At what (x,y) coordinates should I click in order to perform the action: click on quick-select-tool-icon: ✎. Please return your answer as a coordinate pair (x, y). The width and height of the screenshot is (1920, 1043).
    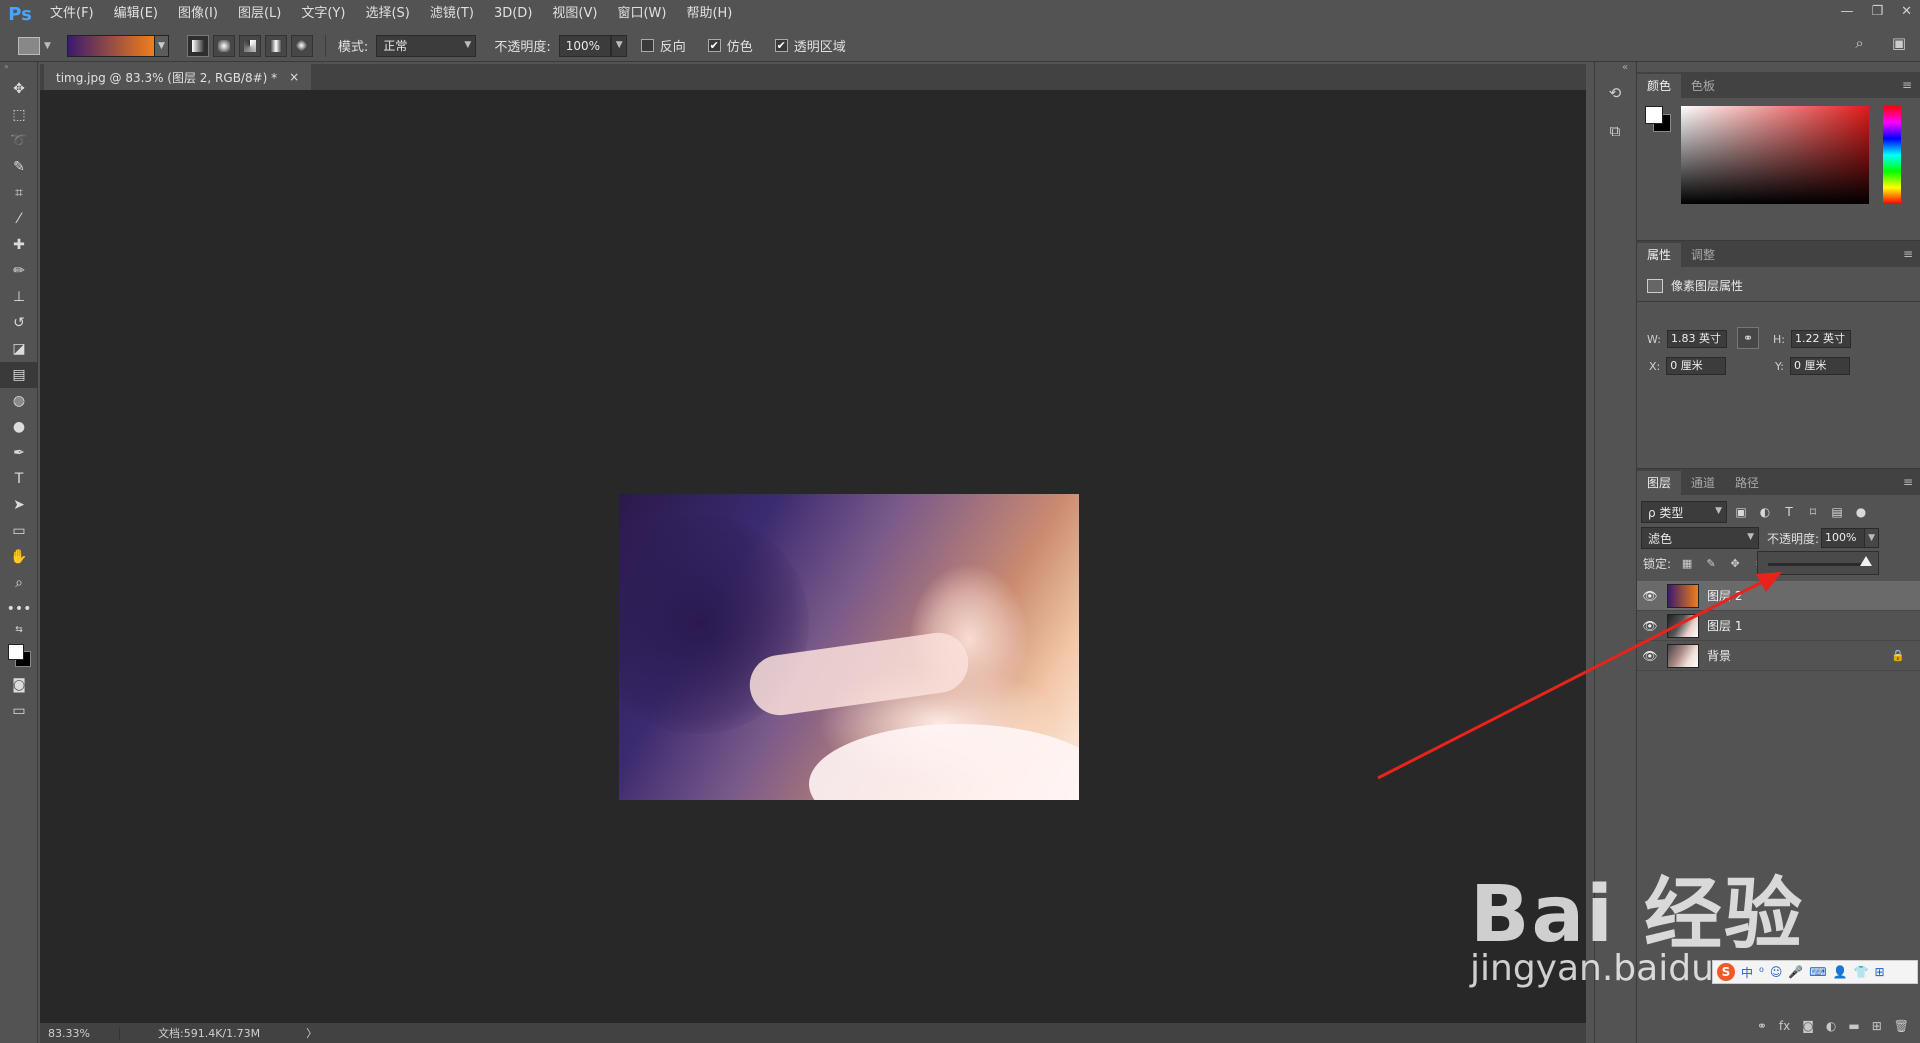
    Looking at the image, I should click on (19, 167).